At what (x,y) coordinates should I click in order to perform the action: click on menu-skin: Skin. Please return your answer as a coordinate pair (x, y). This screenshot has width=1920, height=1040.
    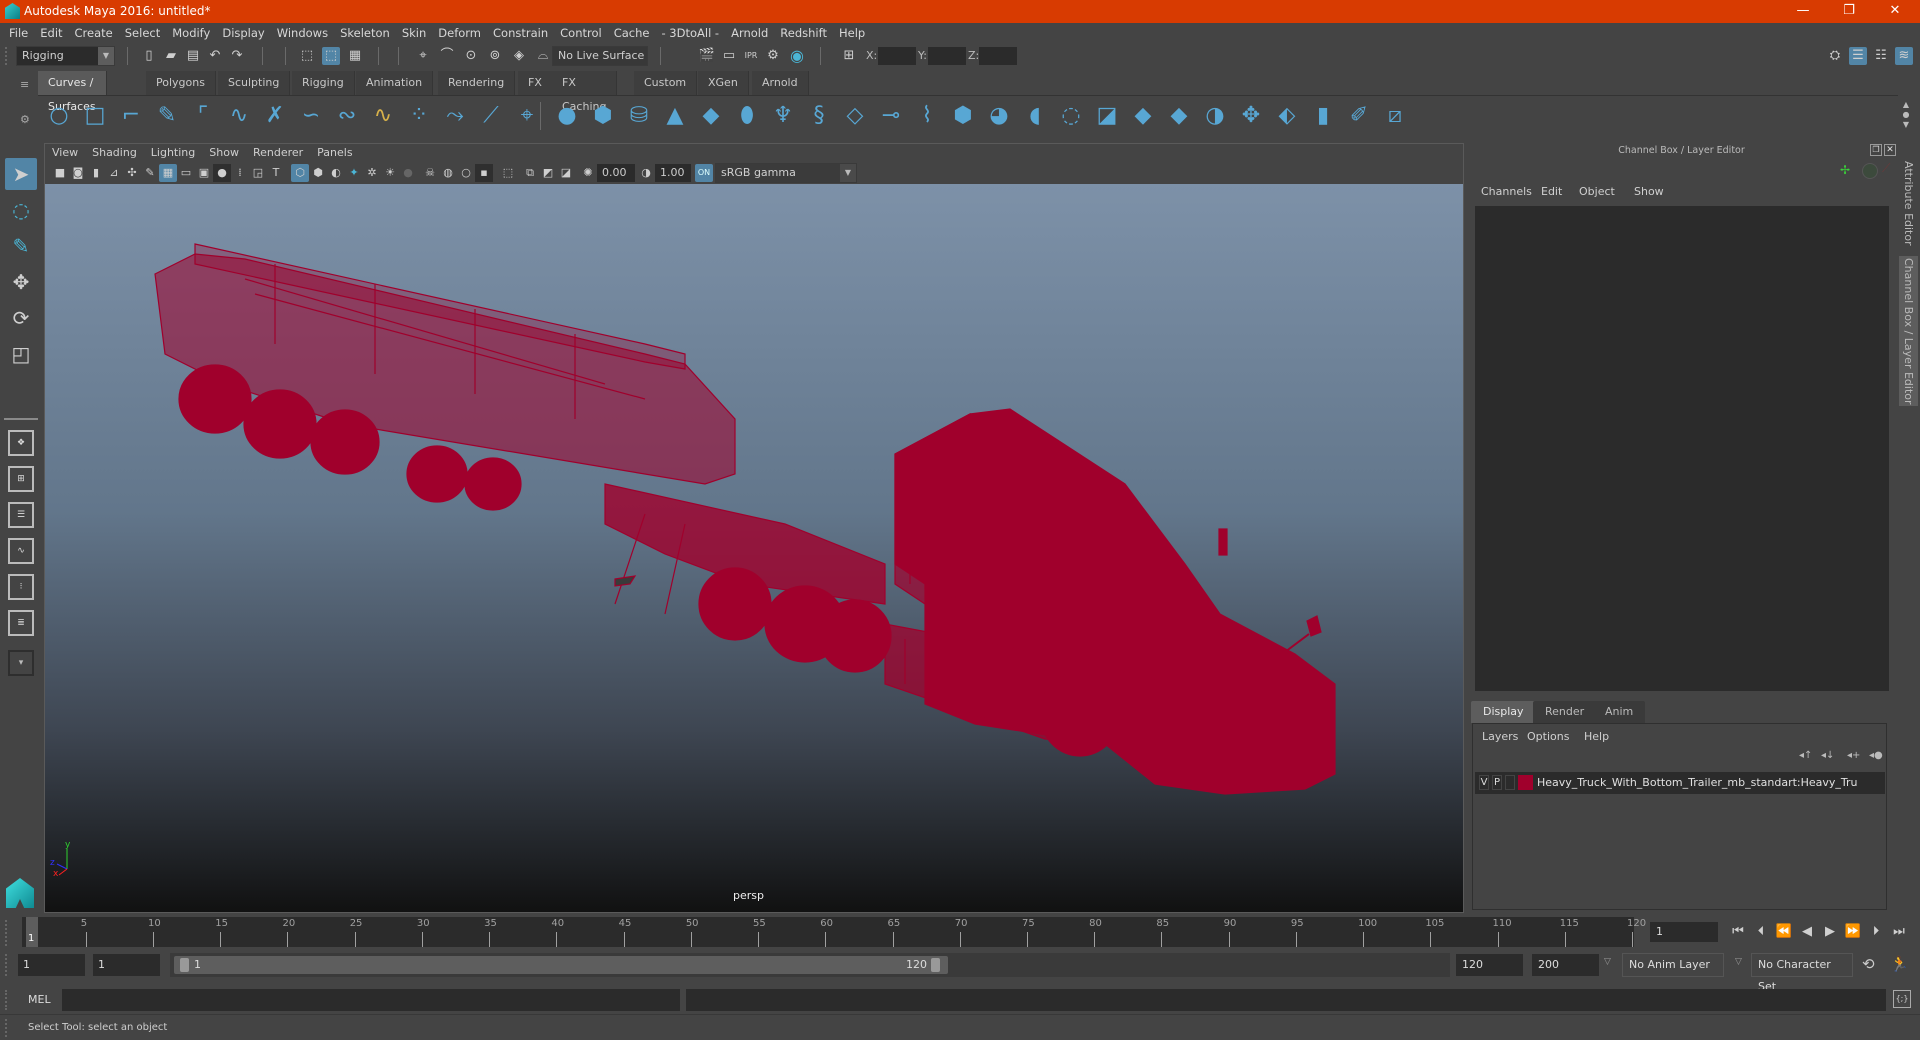
    Looking at the image, I should click on (414, 33).